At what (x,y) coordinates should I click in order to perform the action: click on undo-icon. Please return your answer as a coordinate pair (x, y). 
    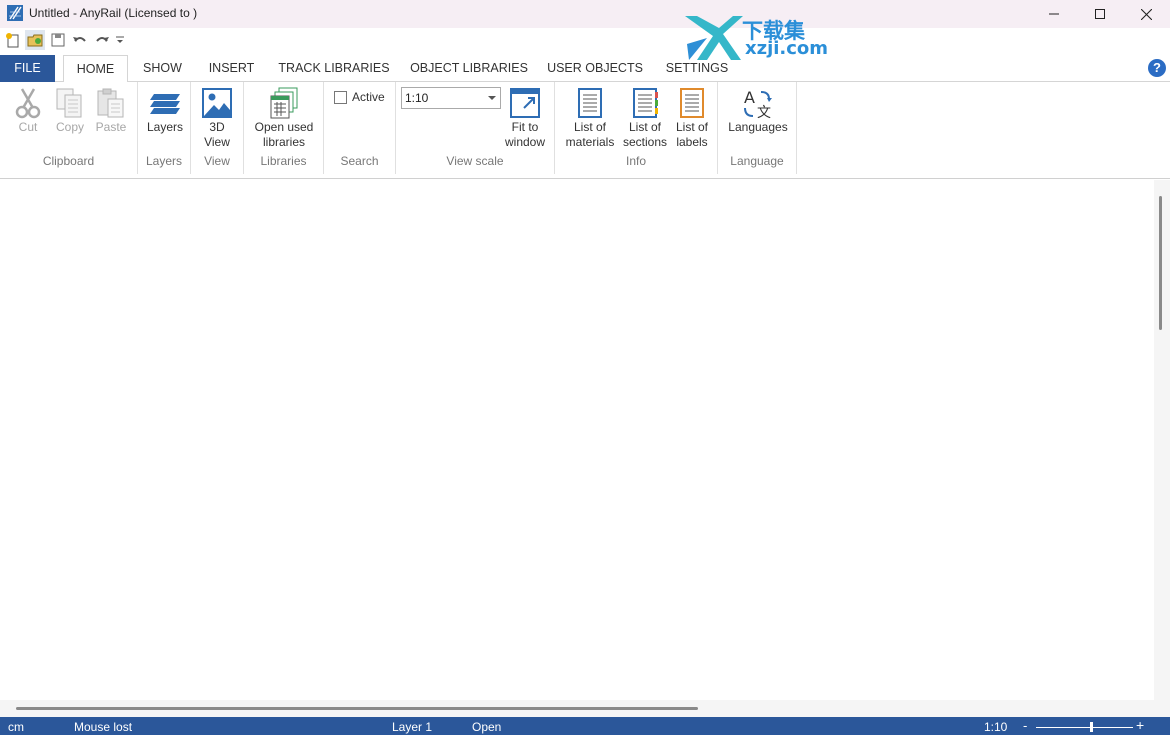
    Looking at the image, I should click on (79, 39).